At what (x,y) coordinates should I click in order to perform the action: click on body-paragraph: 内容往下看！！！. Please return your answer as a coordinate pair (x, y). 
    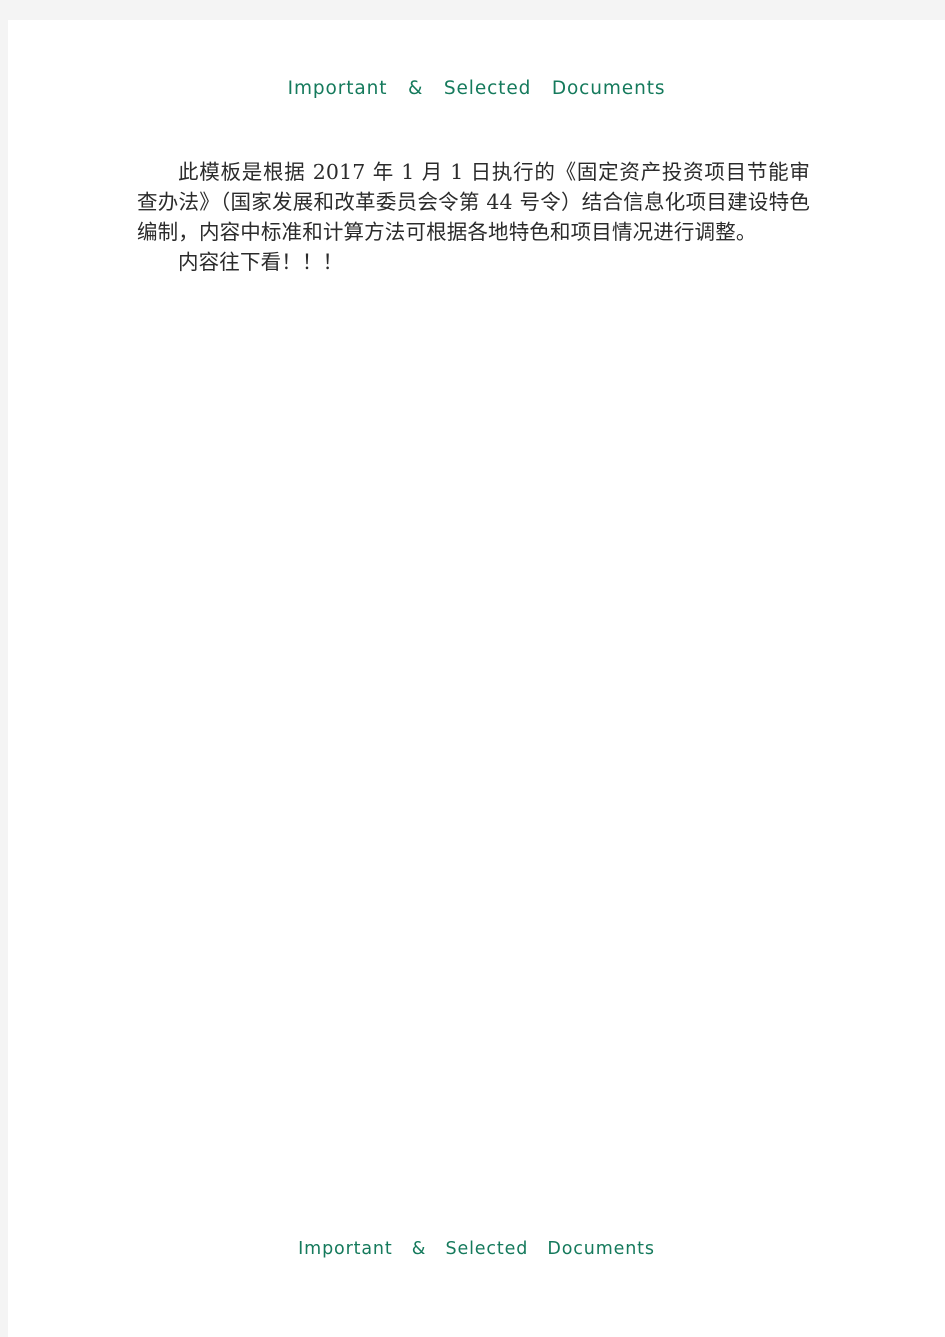
    Looking at the image, I should click on (261, 262).